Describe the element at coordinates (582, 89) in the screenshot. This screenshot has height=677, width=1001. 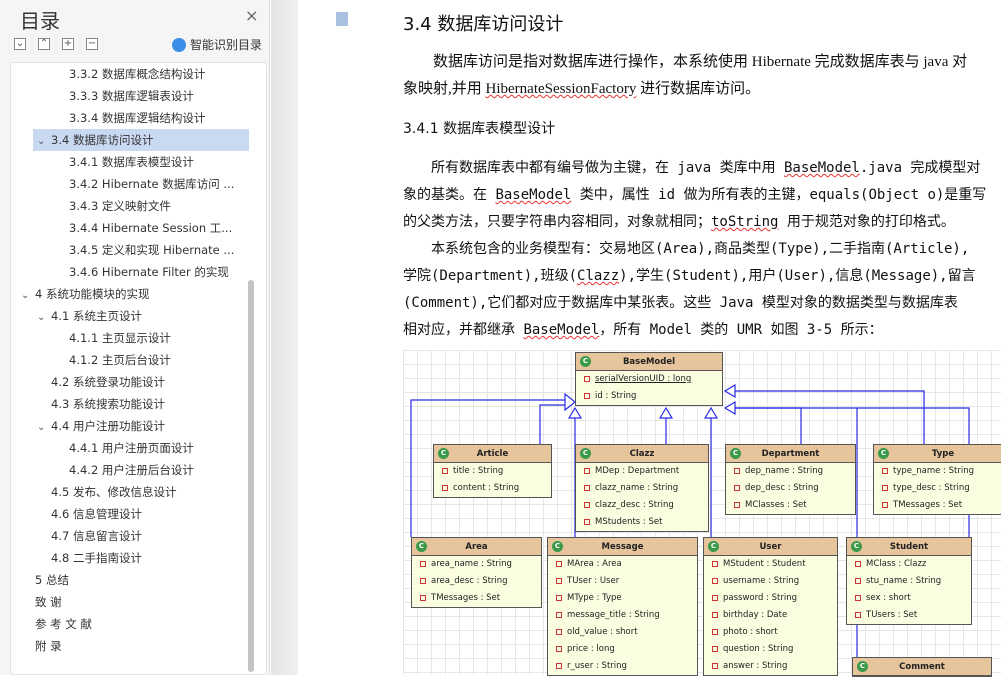
I see `para1-line2: 象映射,并用 HibernateSessionFactory 进行数据库访问。` at that location.